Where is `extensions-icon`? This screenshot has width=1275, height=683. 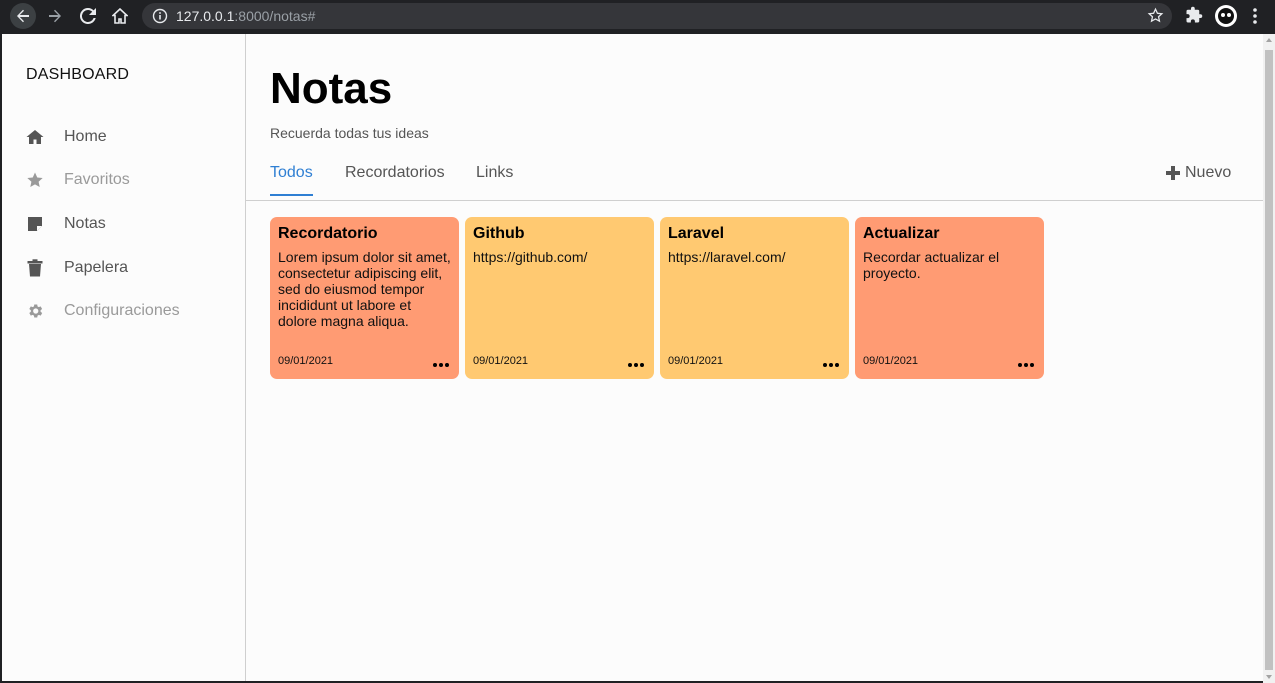 extensions-icon is located at coordinates (1194, 15).